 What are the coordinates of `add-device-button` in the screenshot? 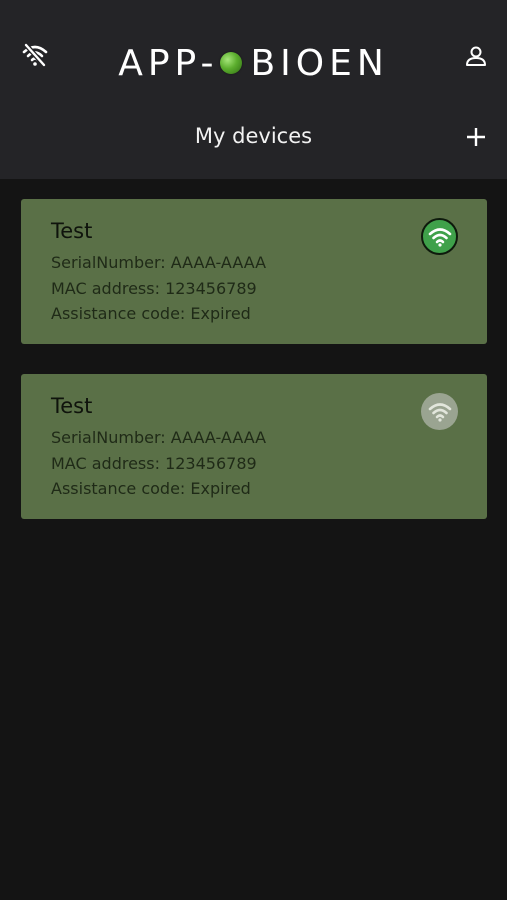 It's located at (476, 139).